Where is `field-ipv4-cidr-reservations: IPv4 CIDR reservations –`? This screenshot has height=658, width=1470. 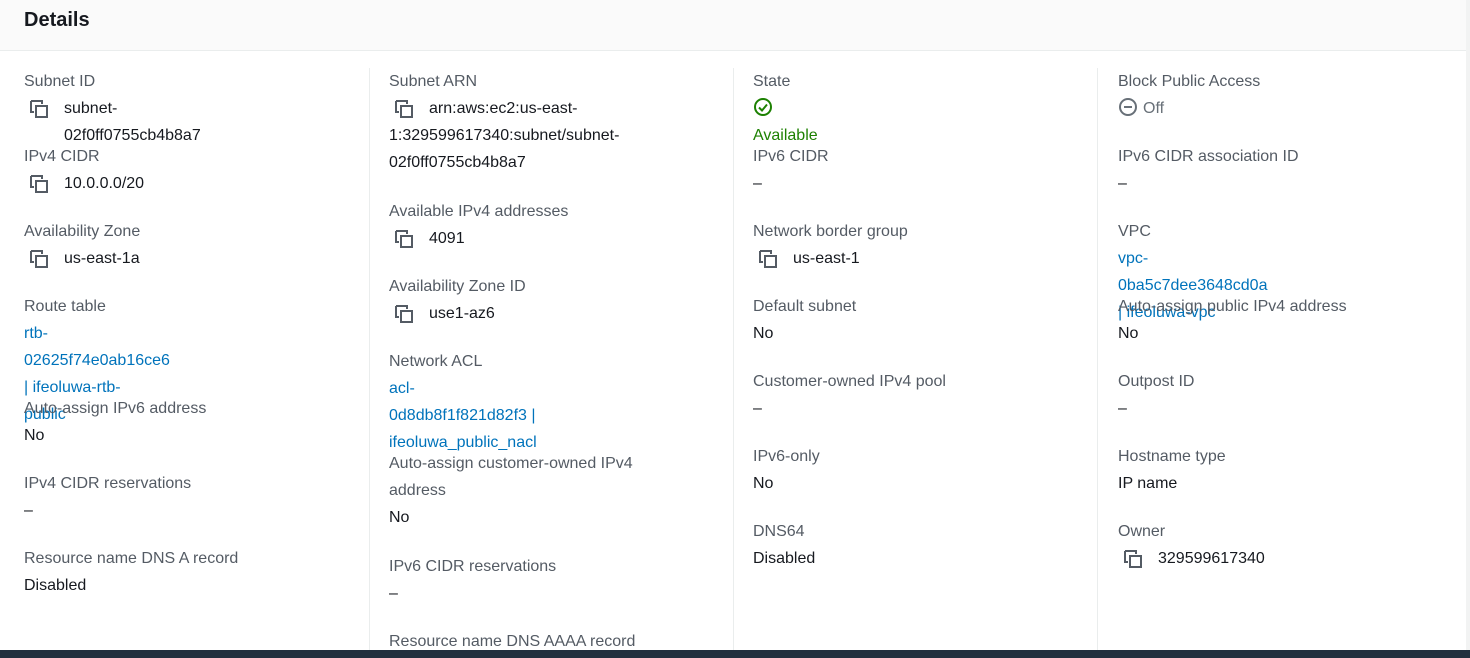 field-ipv4-cidr-reservations: IPv4 CIDR reservations – is located at coordinates (107, 497).